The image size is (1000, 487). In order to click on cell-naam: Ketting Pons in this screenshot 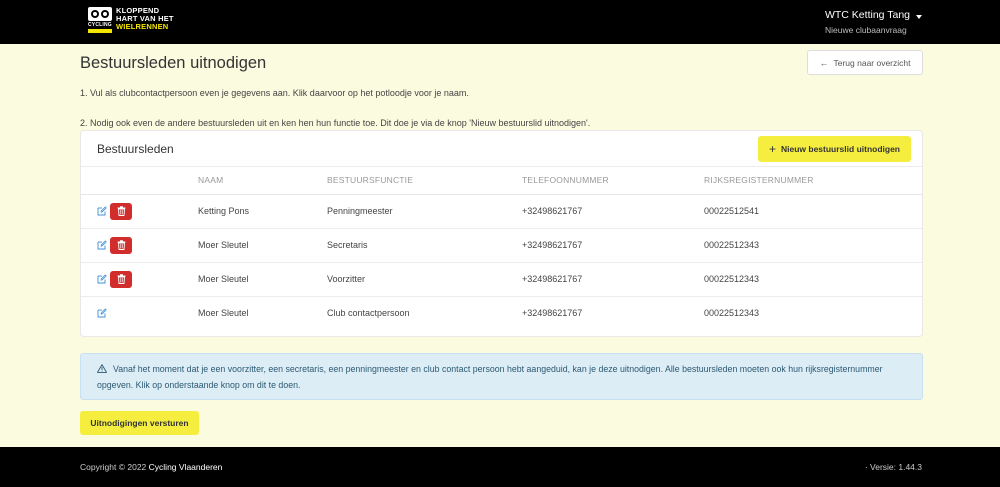, I will do `click(262, 211)`.